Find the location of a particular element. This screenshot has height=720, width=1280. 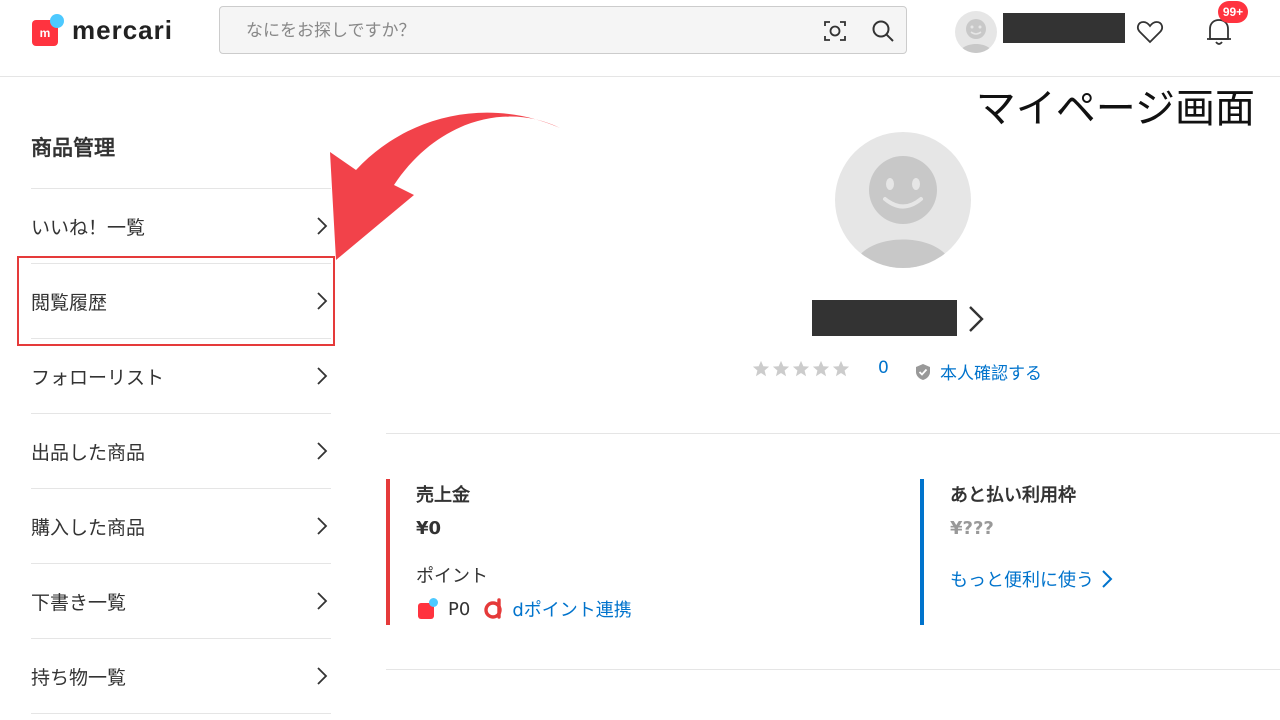

sales-value: ¥0 is located at coordinates (429, 528).